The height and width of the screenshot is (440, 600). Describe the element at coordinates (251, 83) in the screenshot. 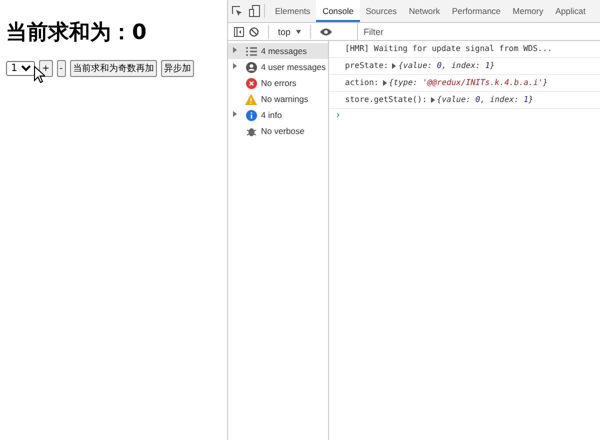

I see `error-icon` at that location.